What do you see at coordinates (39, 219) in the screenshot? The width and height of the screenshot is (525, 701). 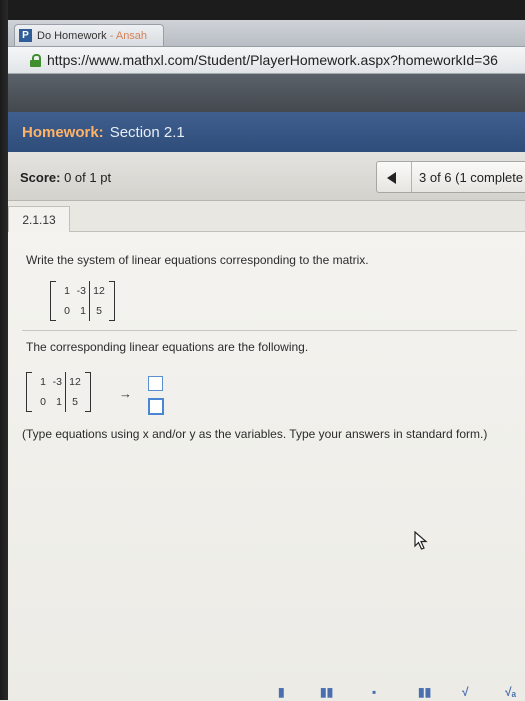 I see `question-id-tab: 2.1.13` at bounding box center [39, 219].